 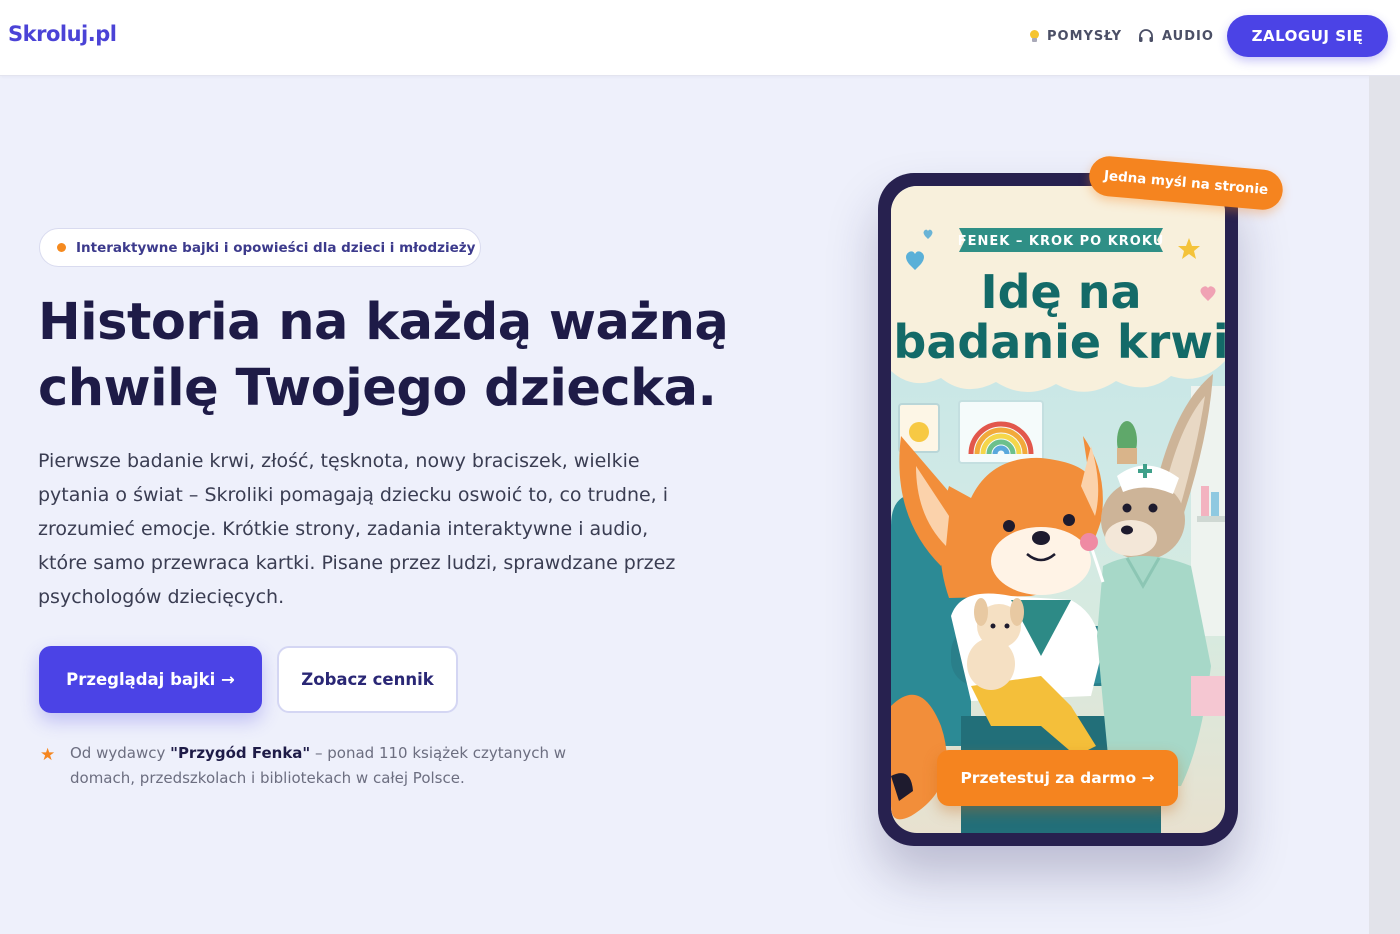 I want to click on star-icon: ★, so click(x=48, y=755).